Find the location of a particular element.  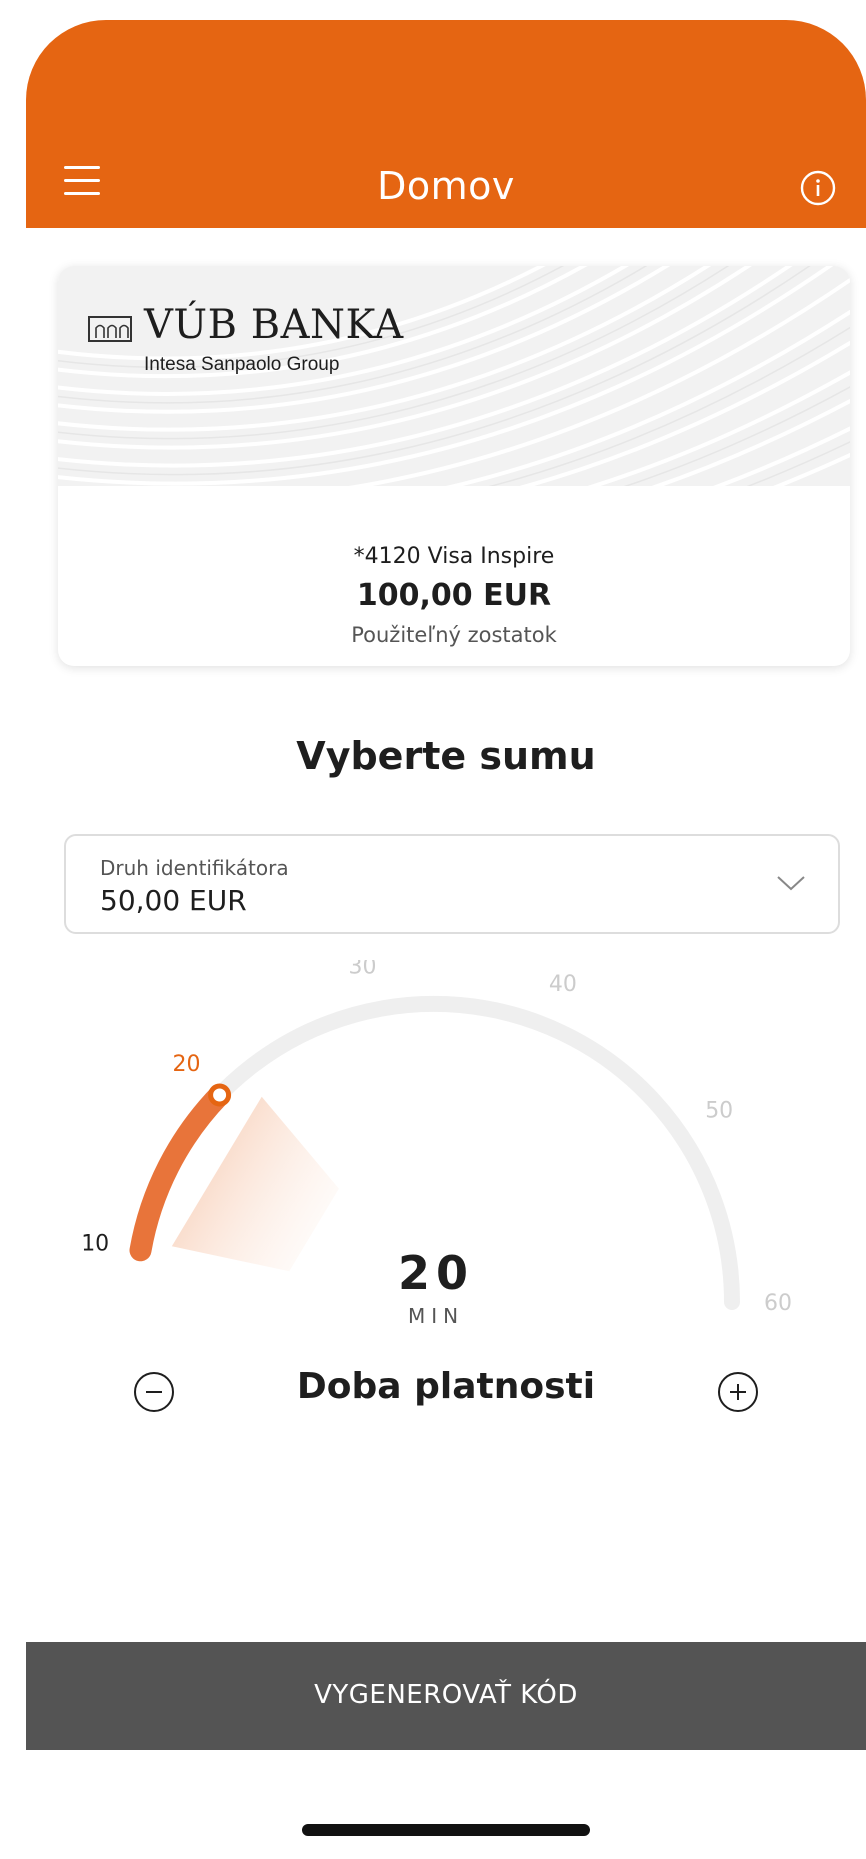

bank-logo-icon is located at coordinates (110, 329).